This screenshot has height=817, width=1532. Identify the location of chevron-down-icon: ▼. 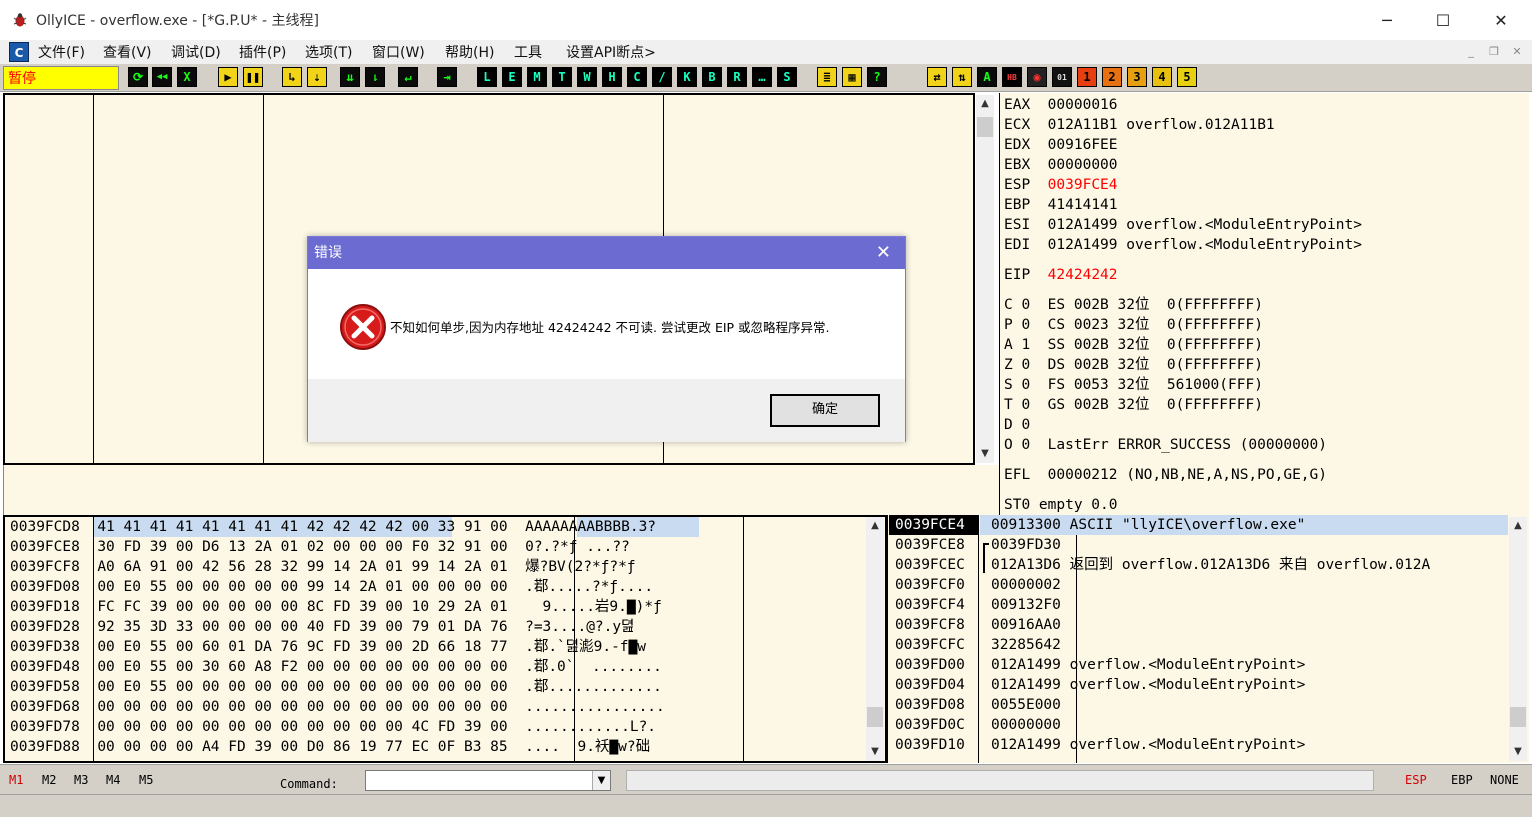
(601, 780).